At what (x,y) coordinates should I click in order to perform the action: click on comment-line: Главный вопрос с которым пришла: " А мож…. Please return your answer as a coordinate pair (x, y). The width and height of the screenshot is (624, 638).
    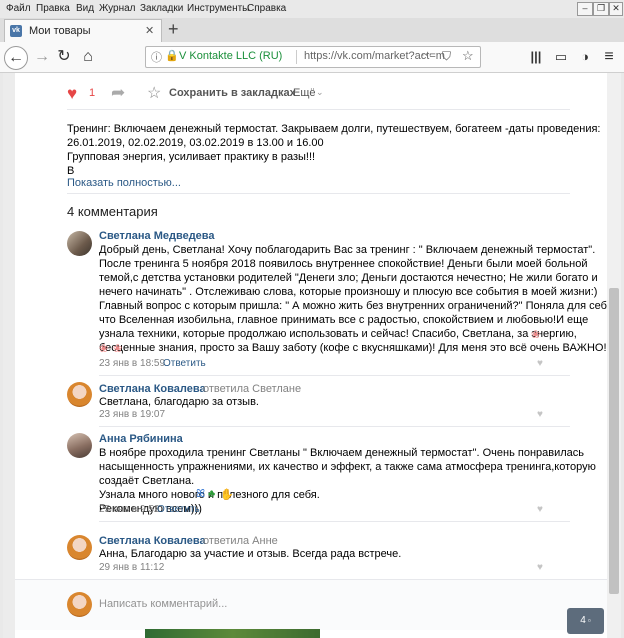
    Looking at the image, I should click on (357, 306).